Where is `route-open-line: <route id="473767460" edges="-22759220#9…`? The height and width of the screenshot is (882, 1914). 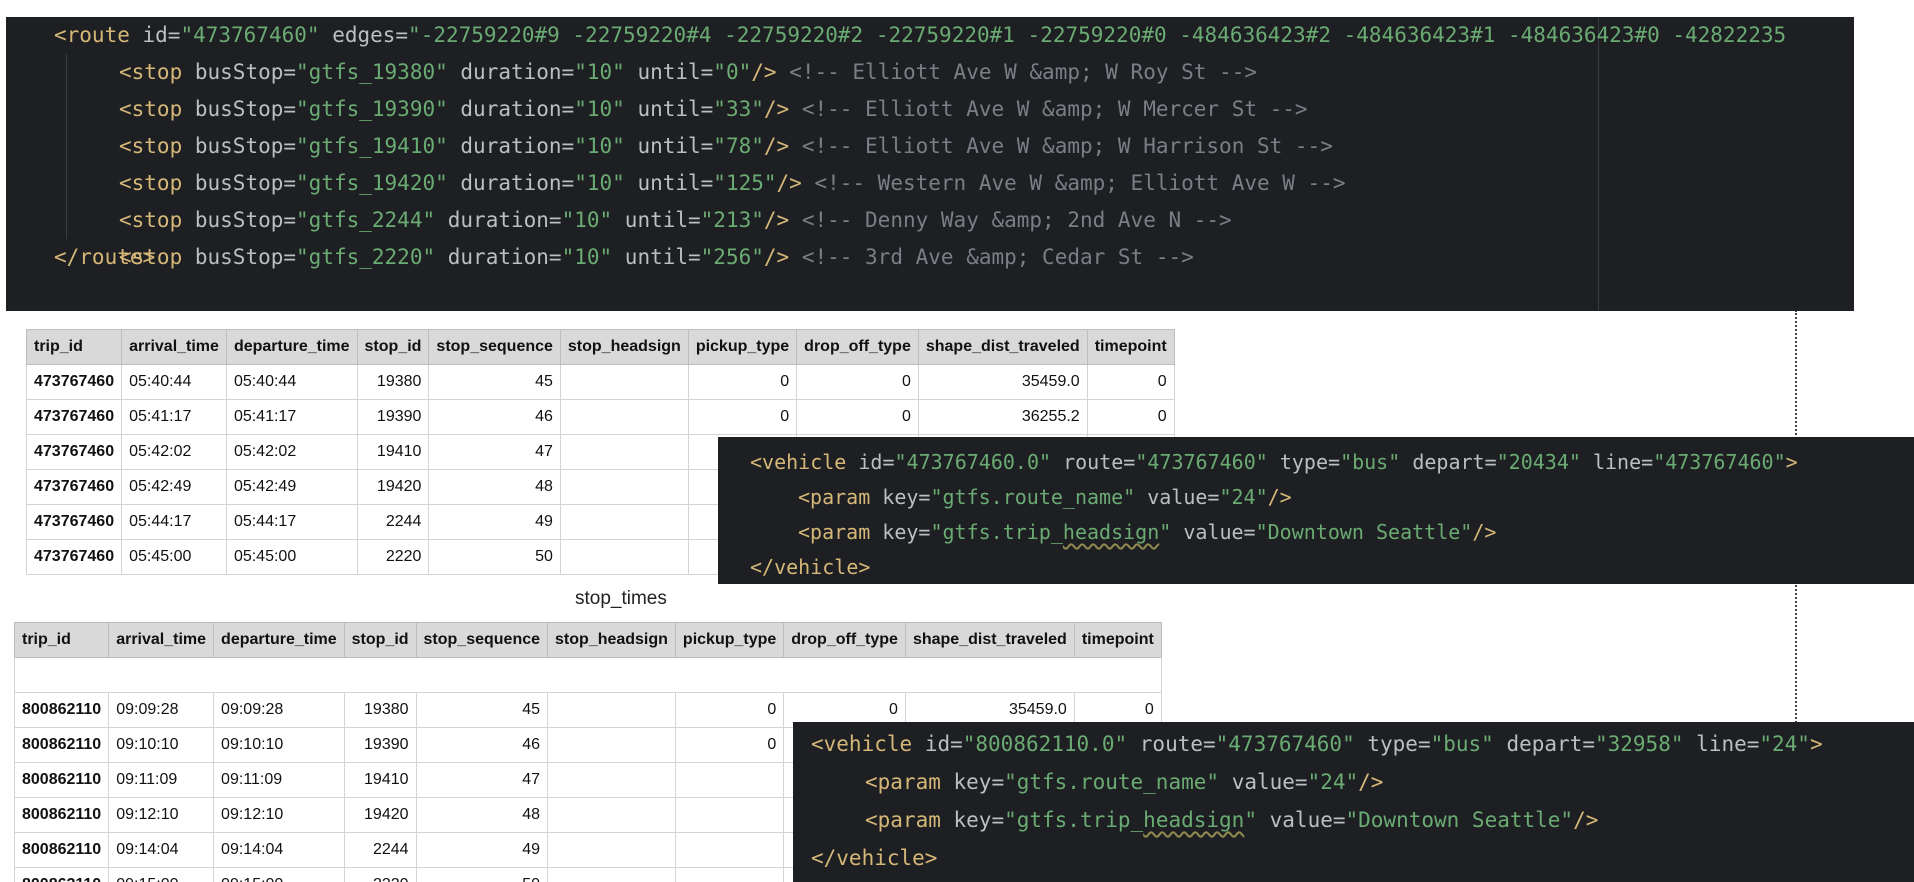
route-open-line: <route id="473767460" edges="-22759220#9… is located at coordinates (920, 35).